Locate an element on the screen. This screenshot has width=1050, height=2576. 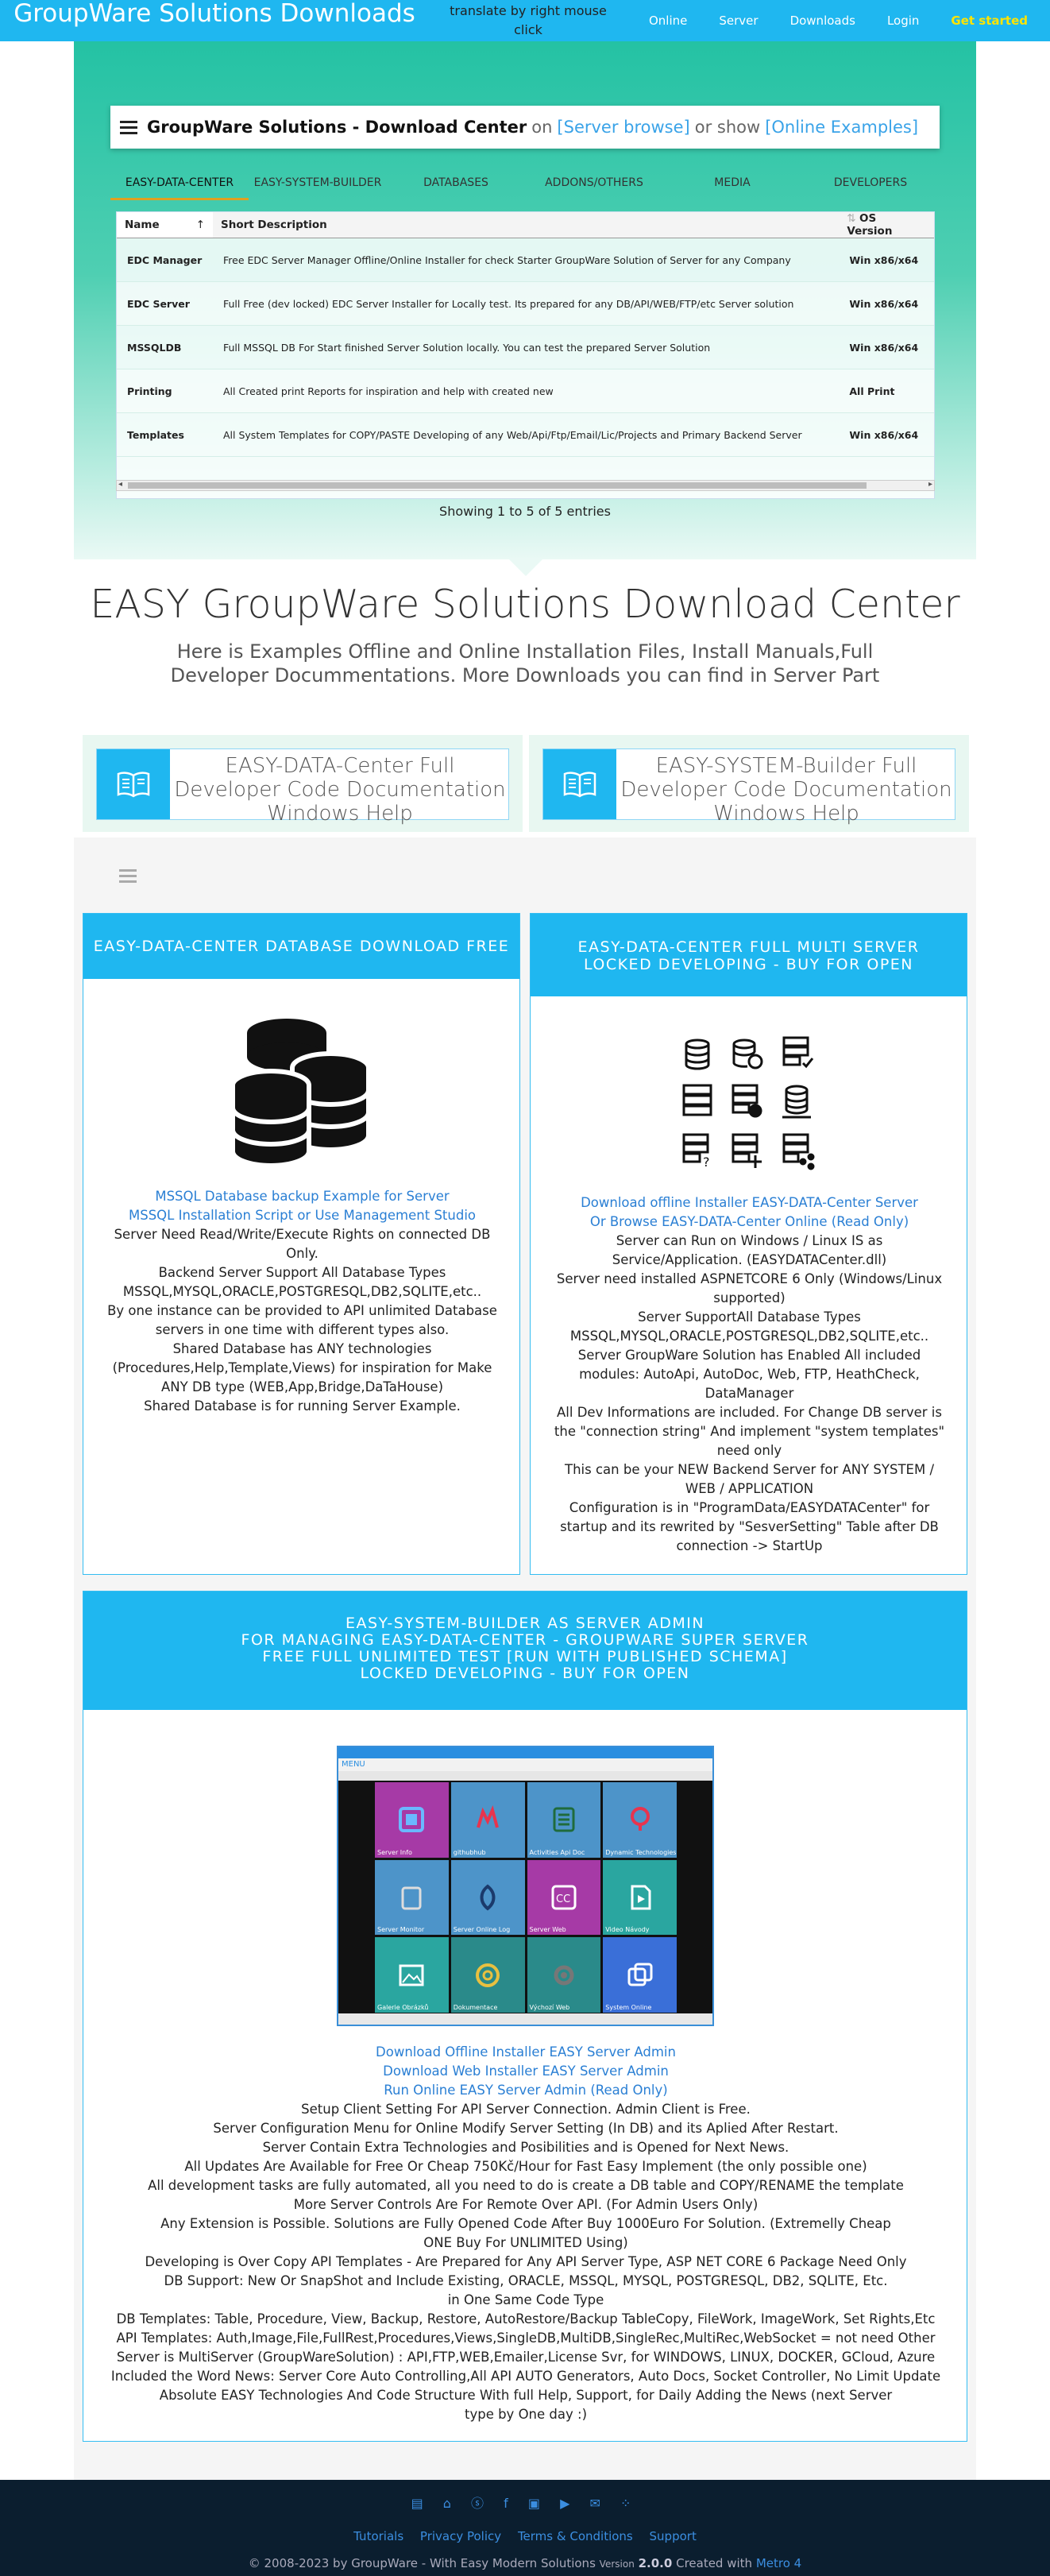
table-horizontal-scrollbar: ◂ ▸ is located at coordinates (525, 485).